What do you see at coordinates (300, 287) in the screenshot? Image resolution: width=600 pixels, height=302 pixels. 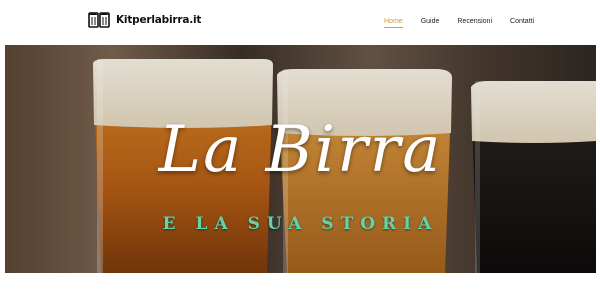 I see `page-bottom-area` at bounding box center [300, 287].